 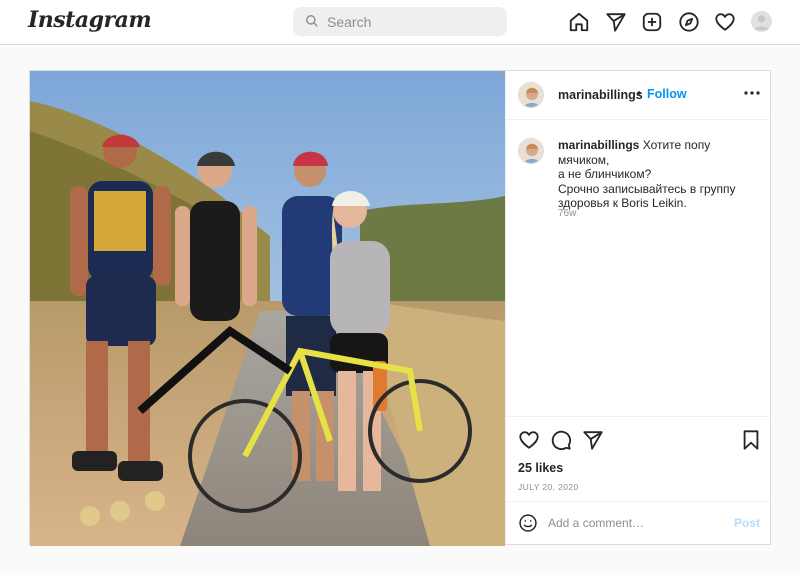 I want to click on comment-icon, so click(x=561, y=440).